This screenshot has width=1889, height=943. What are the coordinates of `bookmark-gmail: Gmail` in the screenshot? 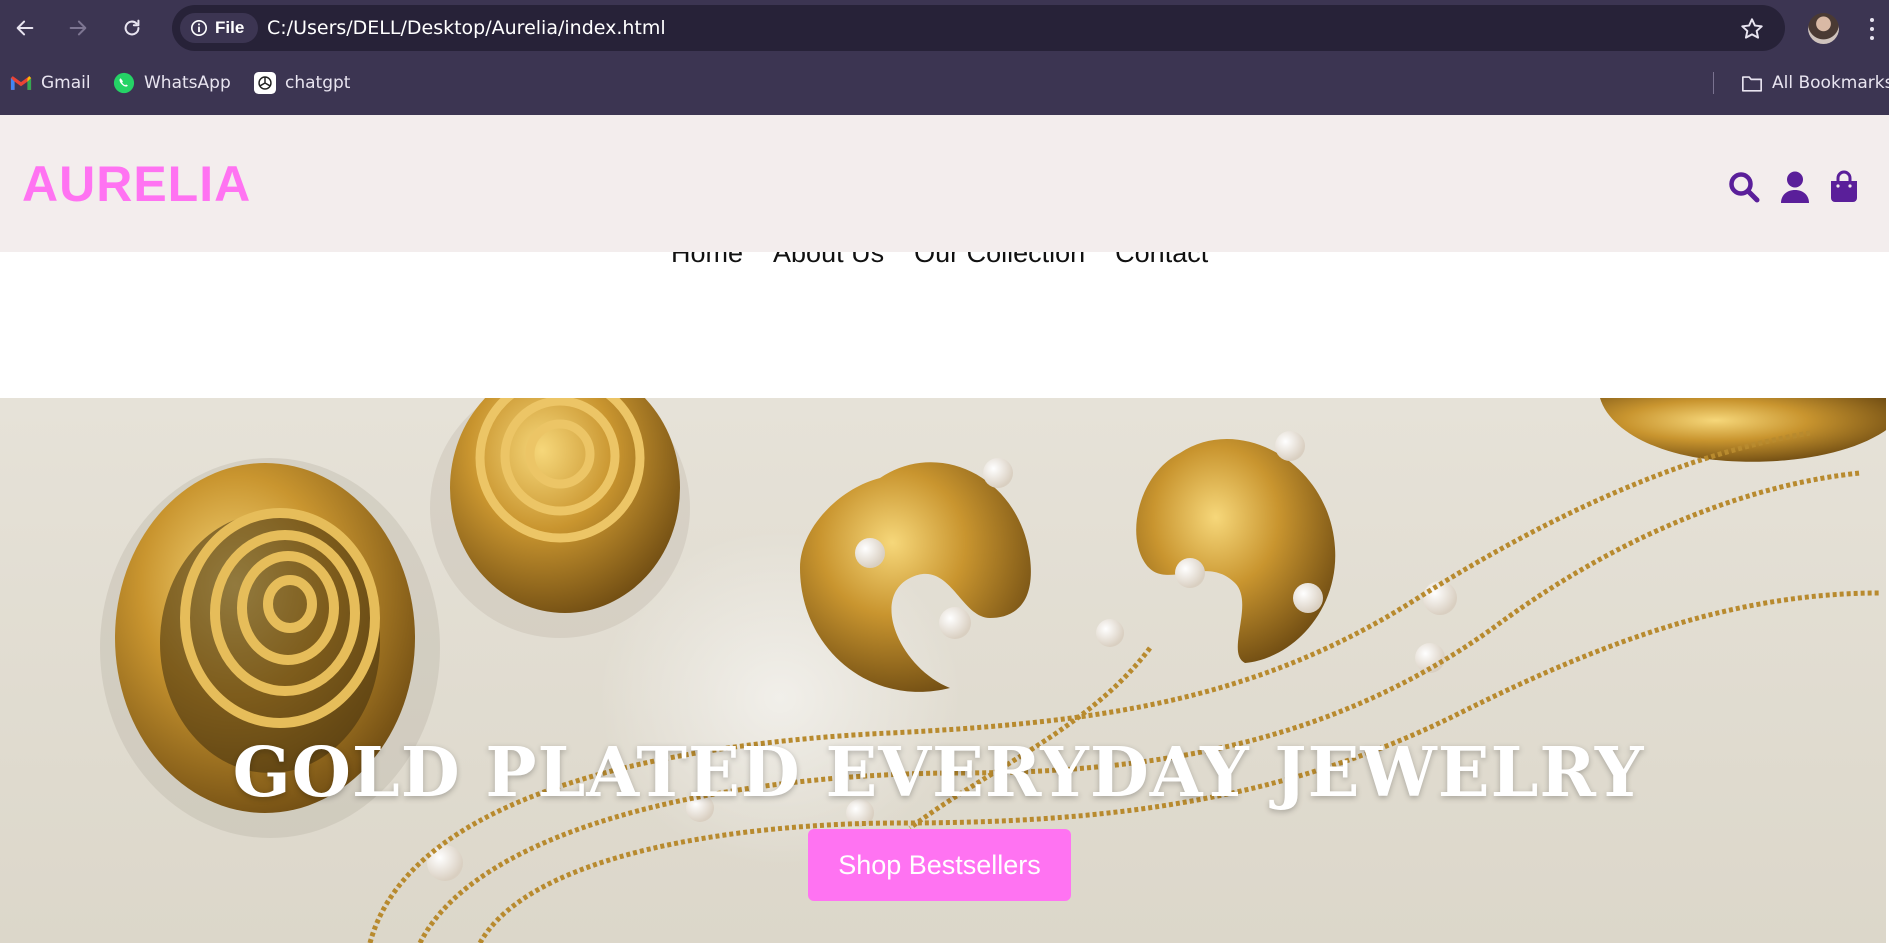 It's located at (50, 83).